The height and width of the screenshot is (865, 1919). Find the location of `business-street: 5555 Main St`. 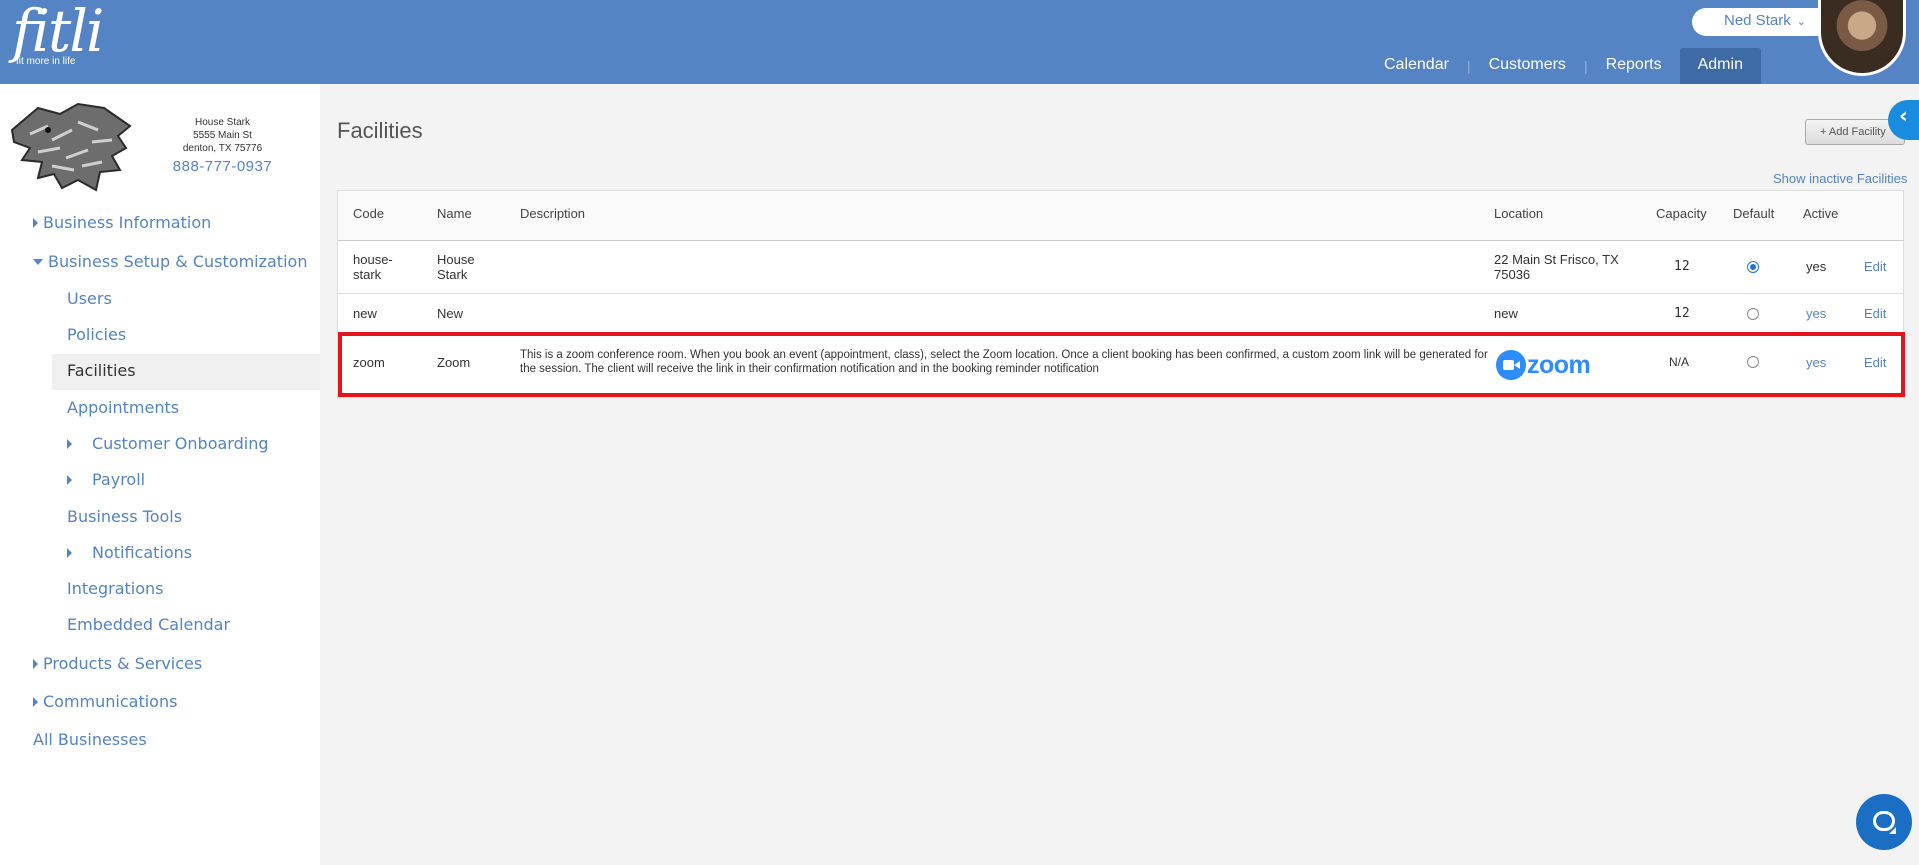

business-street: 5555 Main St is located at coordinates (222, 135).